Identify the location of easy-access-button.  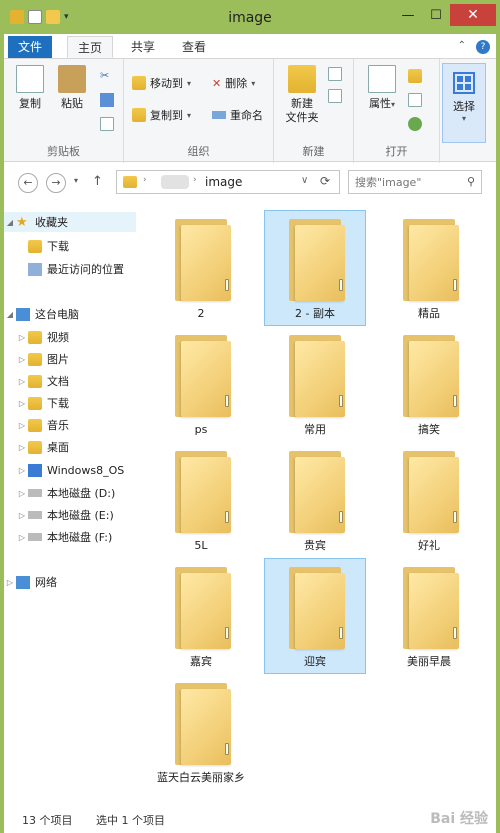
(335, 96).